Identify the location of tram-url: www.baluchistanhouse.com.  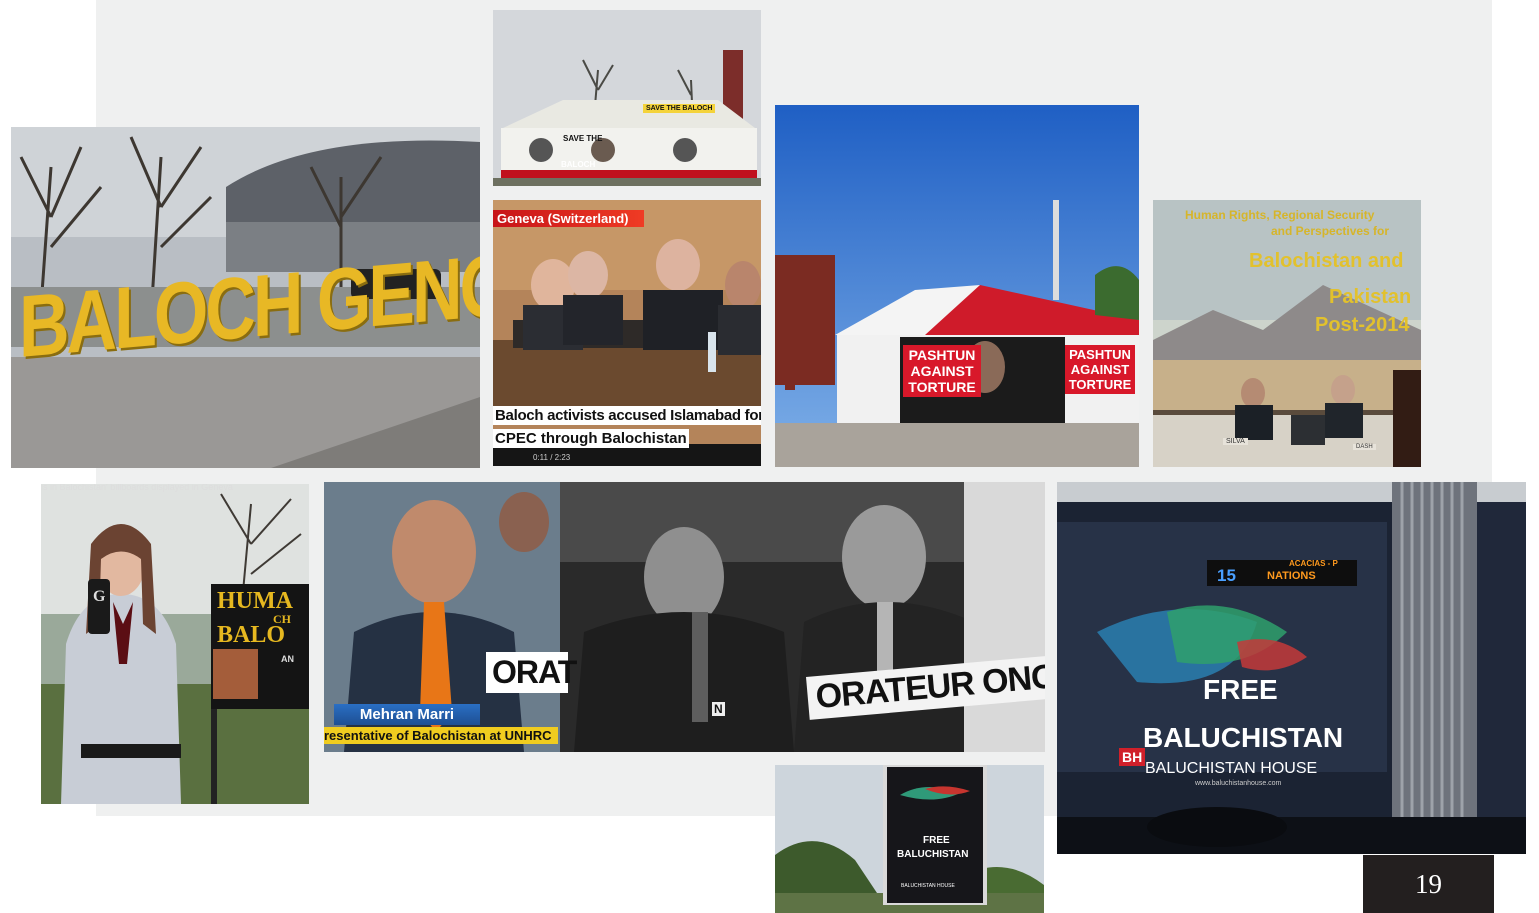
(1238, 783).